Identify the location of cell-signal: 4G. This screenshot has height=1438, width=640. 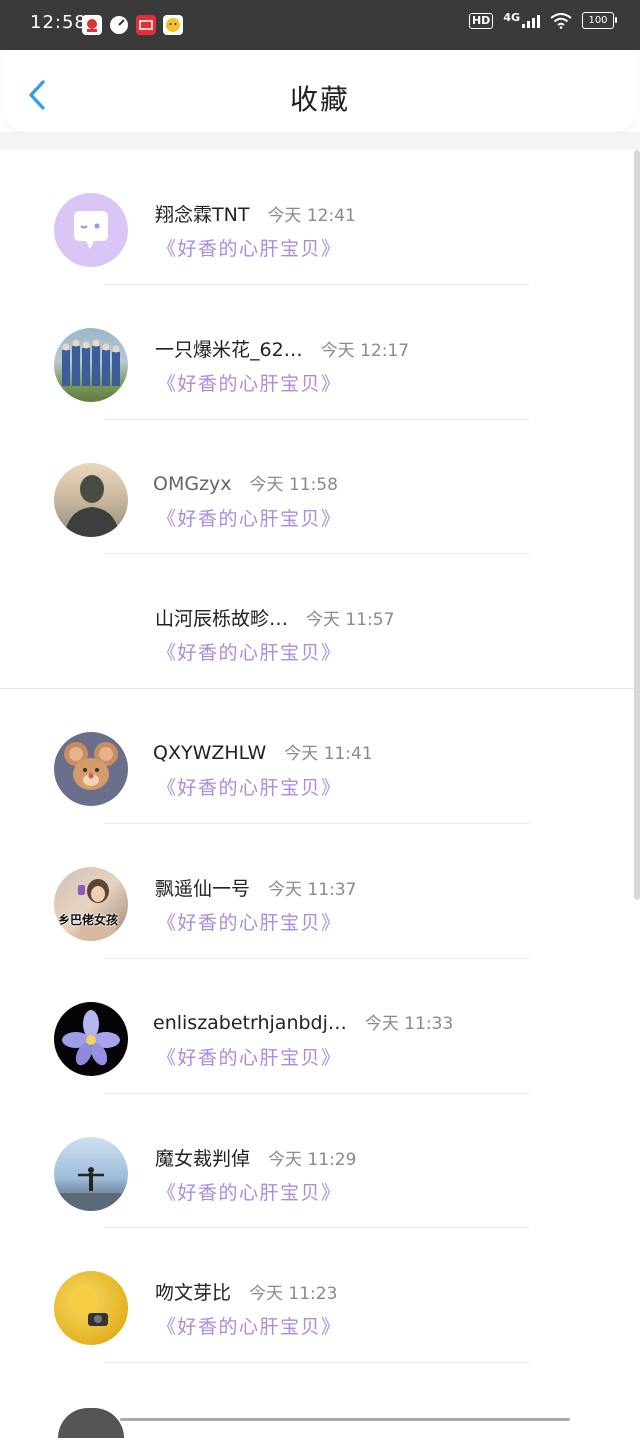
(521, 19).